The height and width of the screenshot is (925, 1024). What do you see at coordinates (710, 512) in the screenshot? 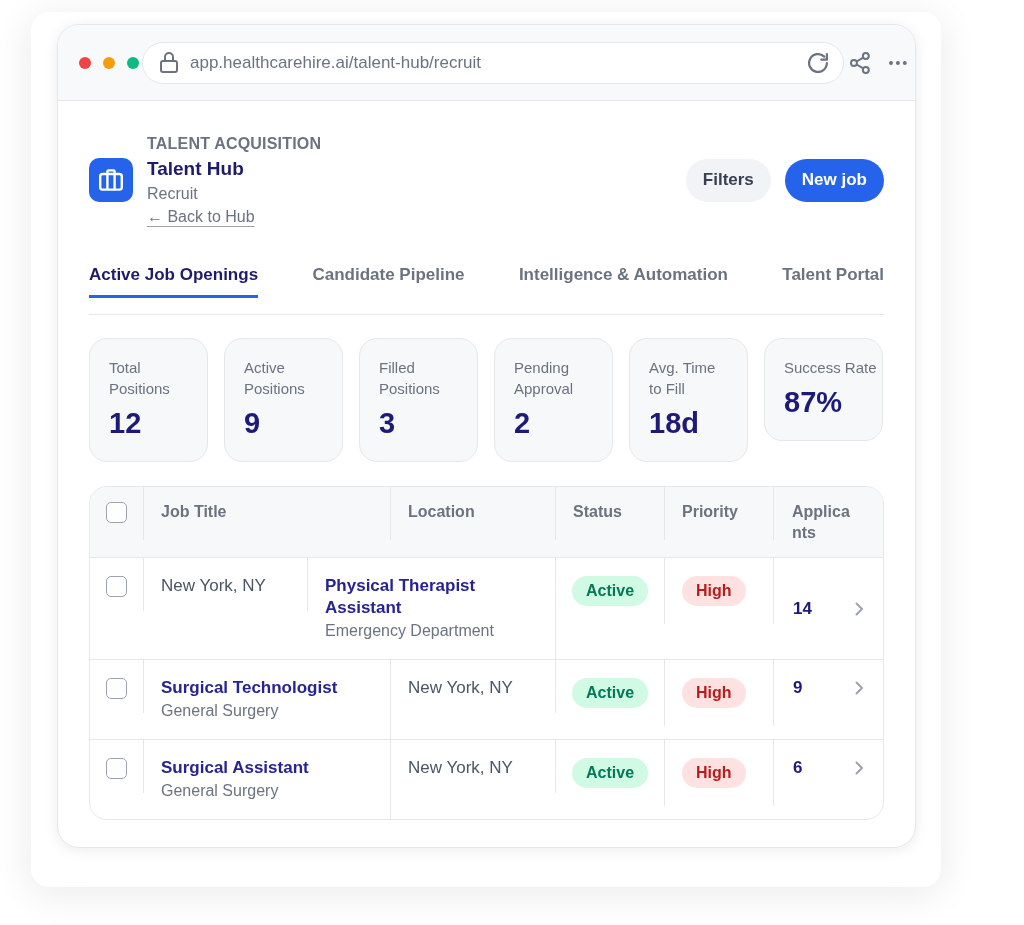
I see `column-header: Priority` at bounding box center [710, 512].